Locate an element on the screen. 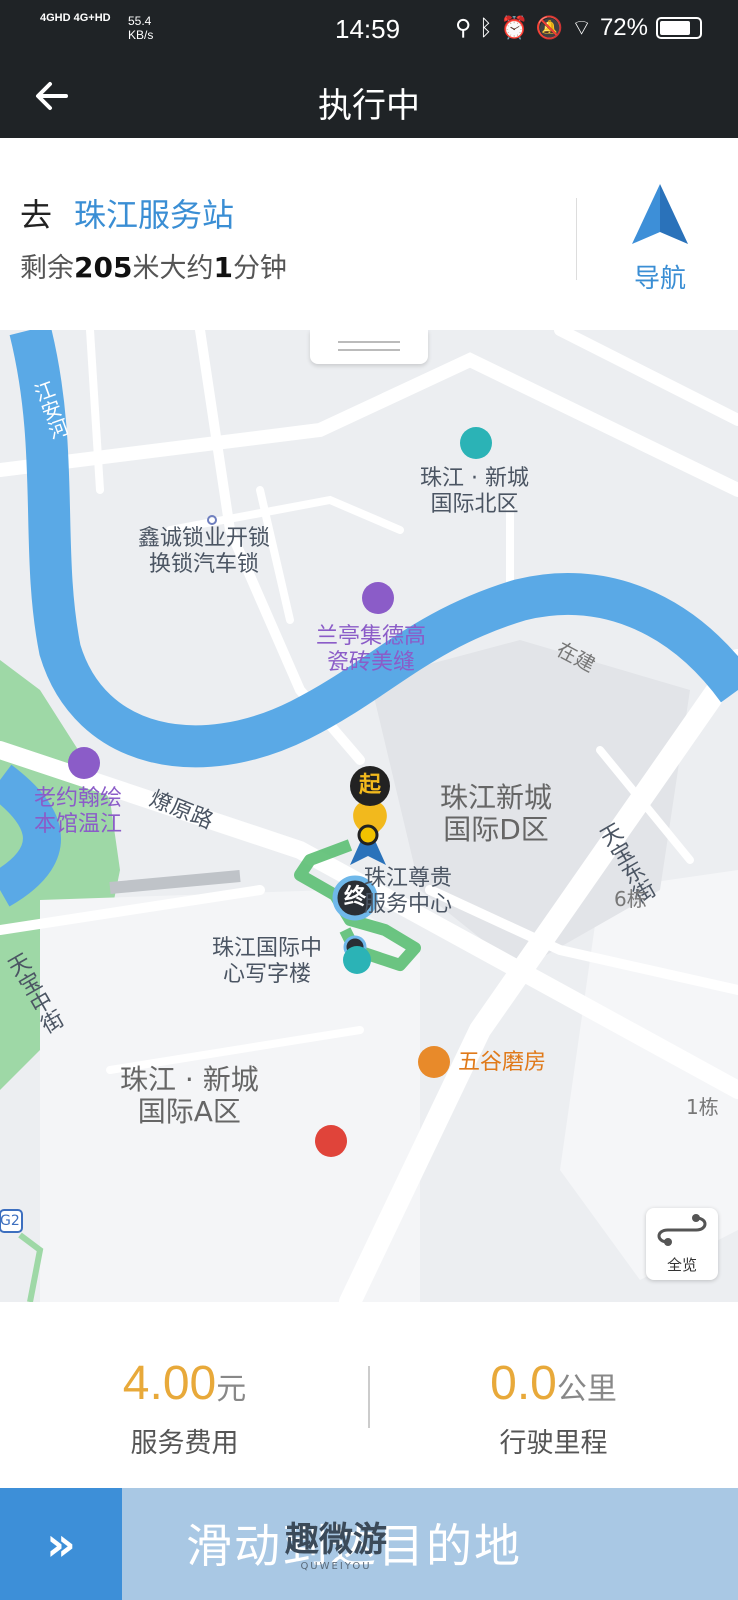 This screenshot has height=1600, width=738. remain-prefix: 剩余 is located at coordinates (47, 268).